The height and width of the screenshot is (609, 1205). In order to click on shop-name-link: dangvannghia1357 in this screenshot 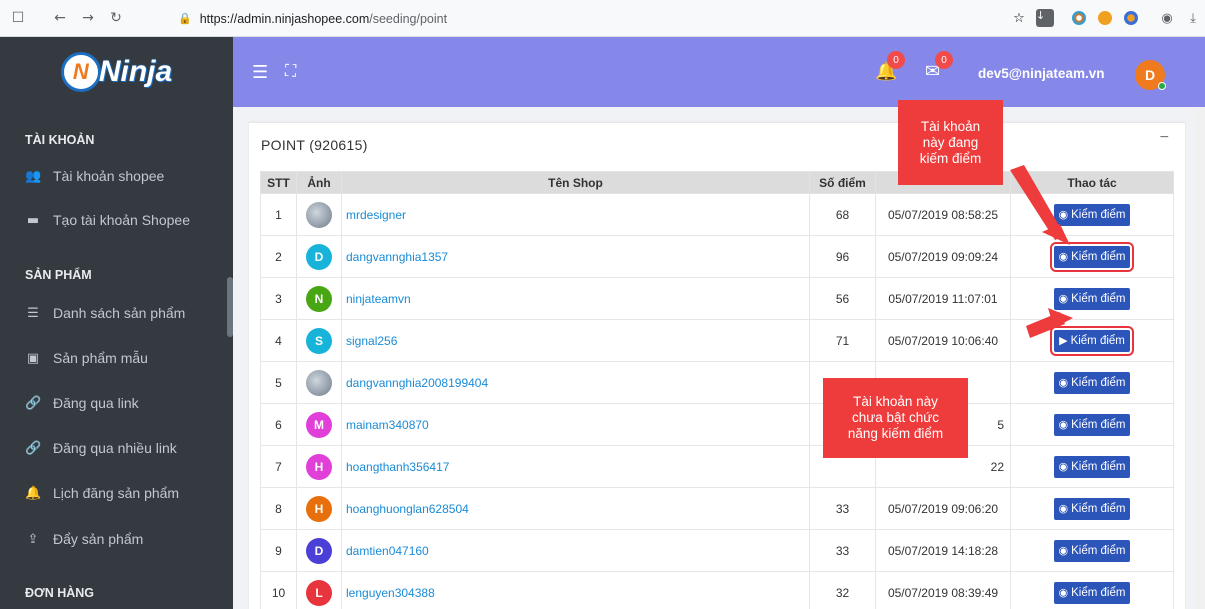, I will do `click(397, 257)`.